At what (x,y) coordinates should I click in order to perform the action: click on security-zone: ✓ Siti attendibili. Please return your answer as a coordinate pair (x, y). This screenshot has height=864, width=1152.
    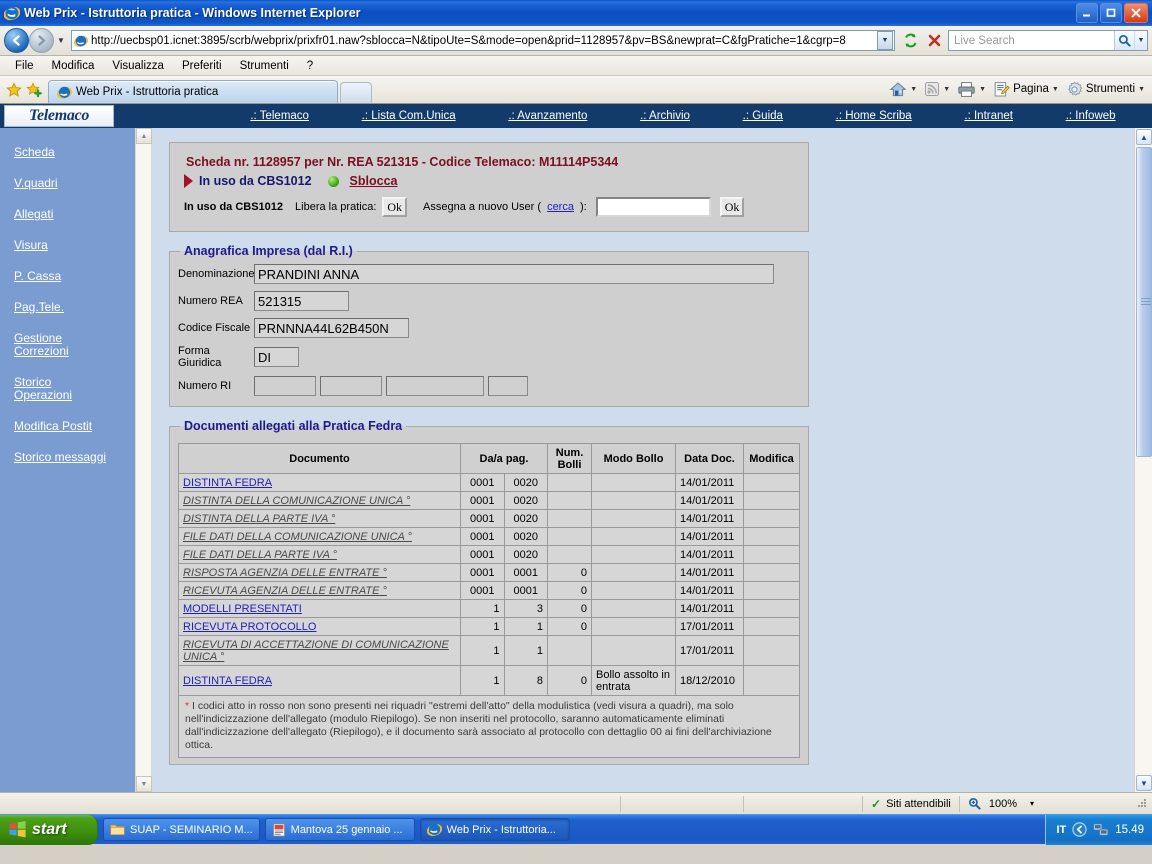
    Looking at the image, I should click on (911, 804).